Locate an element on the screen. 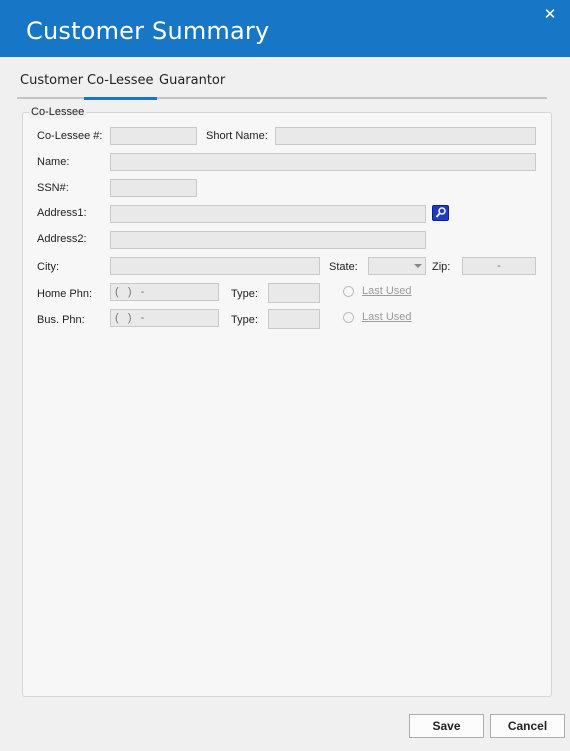 This screenshot has width=570, height=751. bus-phn-label: Bus. Phn: is located at coordinates (61, 320).